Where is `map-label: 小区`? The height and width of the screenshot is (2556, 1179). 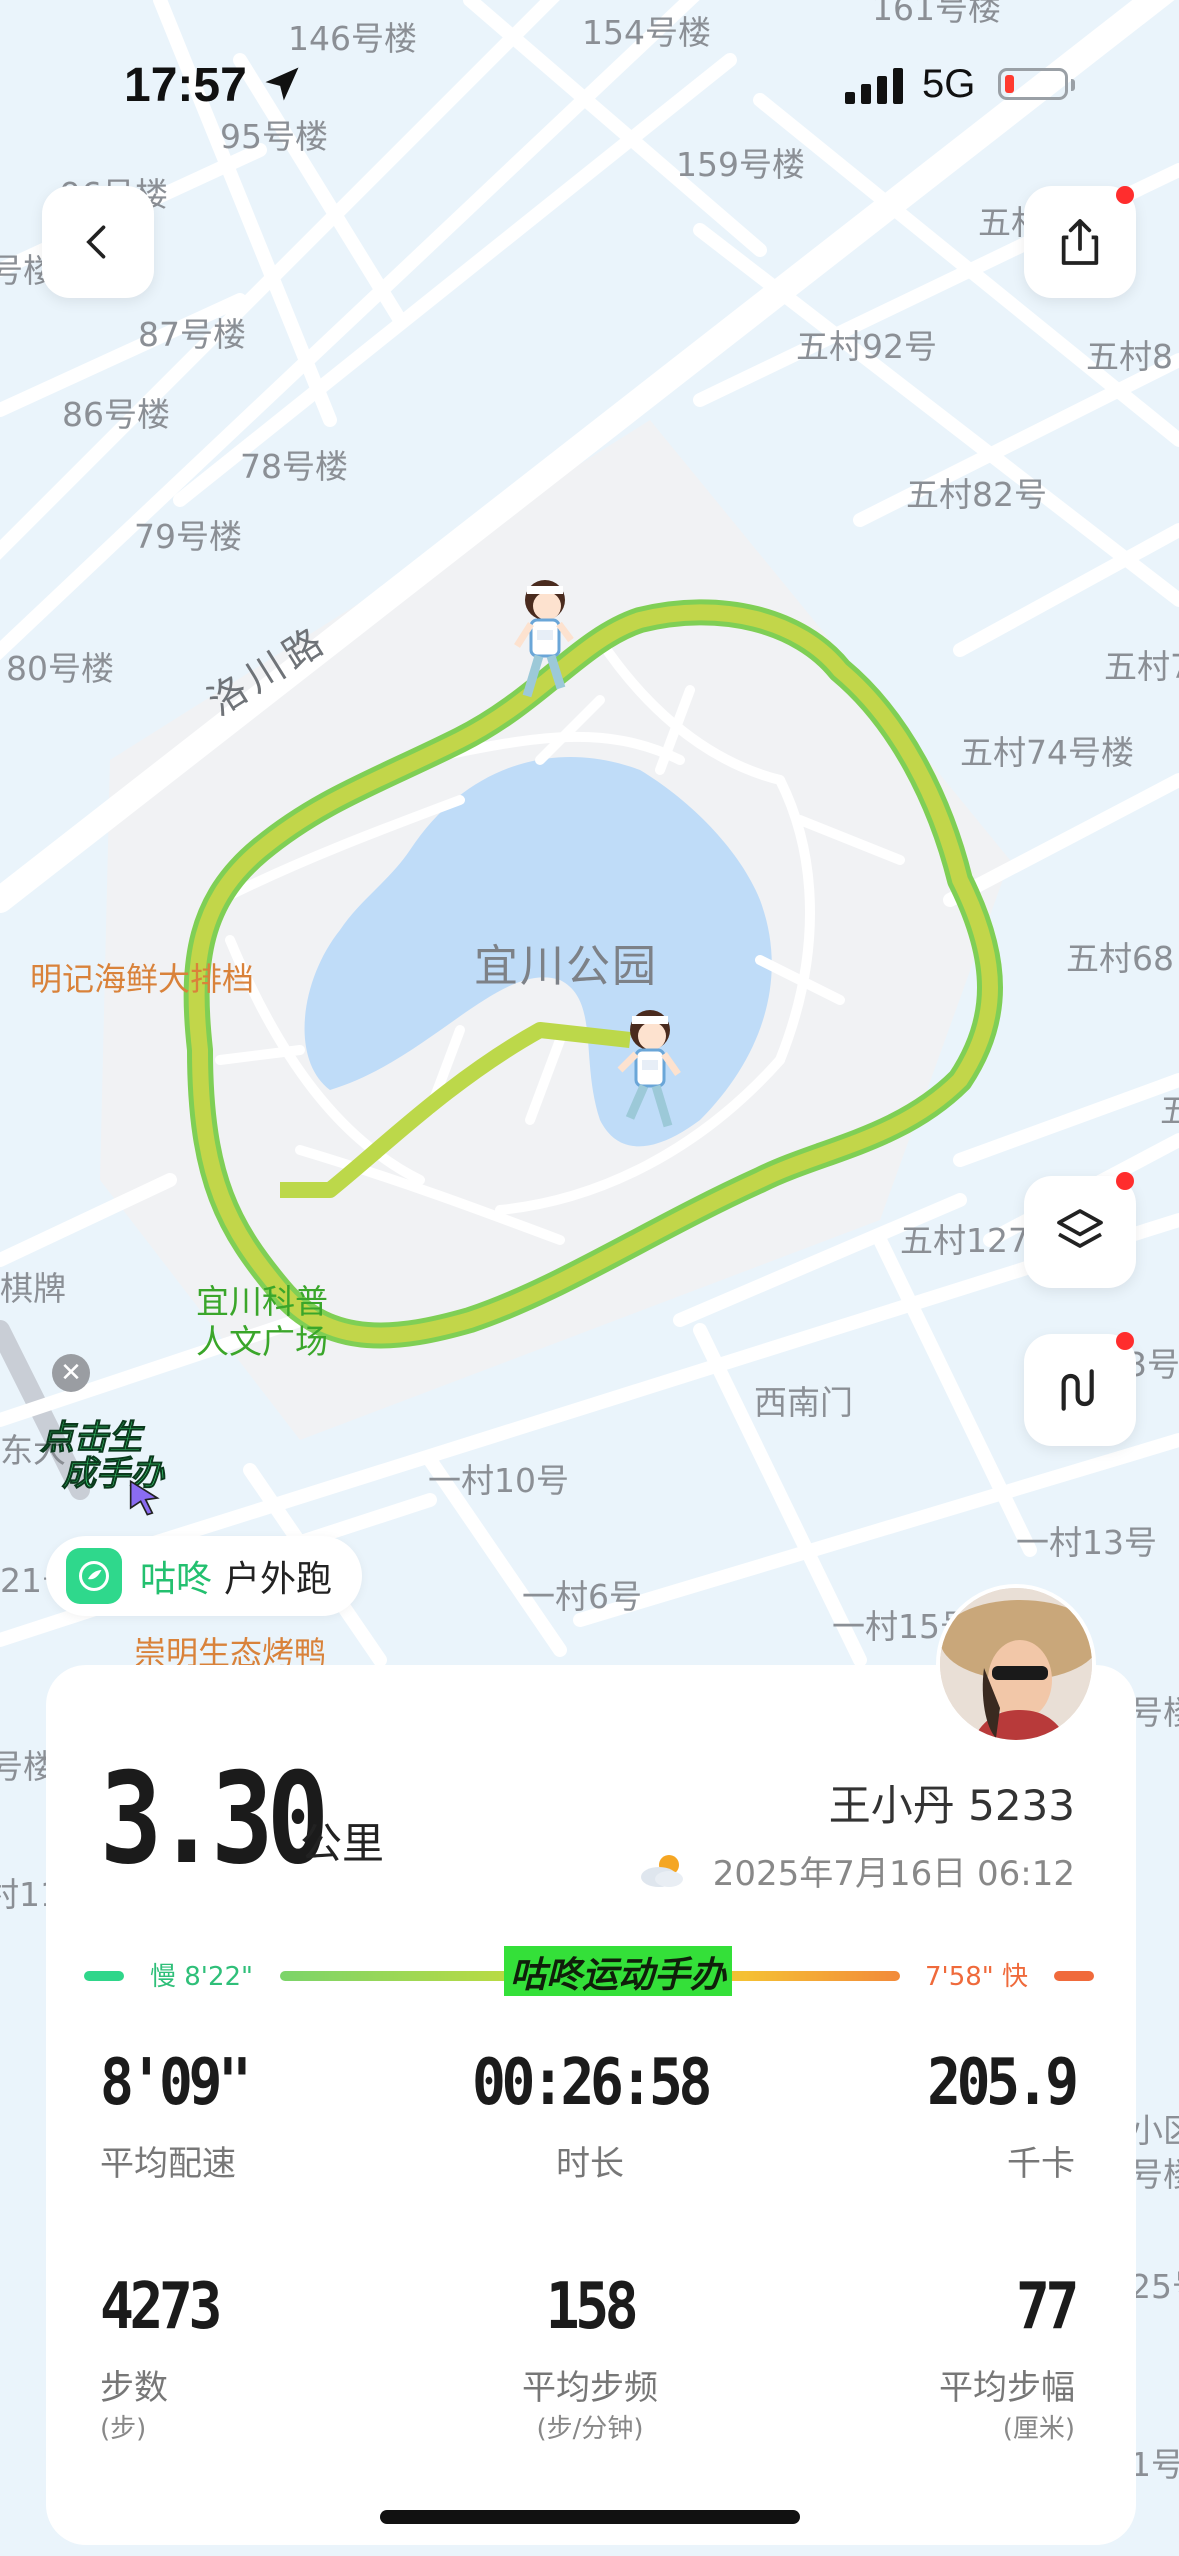 map-label: 小区 is located at coordinates (1154, 2130).